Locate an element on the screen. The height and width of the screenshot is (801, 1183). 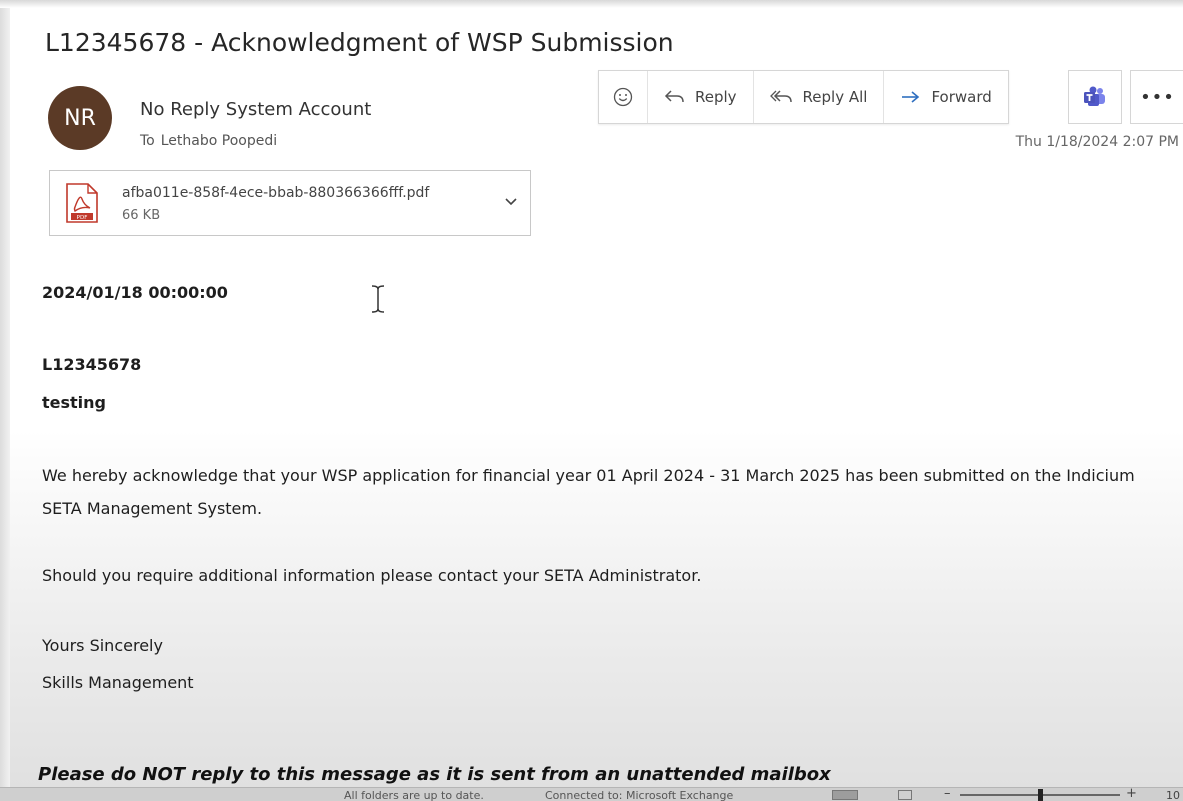
more-icon: ••• is located at coordinates (1157, 97).